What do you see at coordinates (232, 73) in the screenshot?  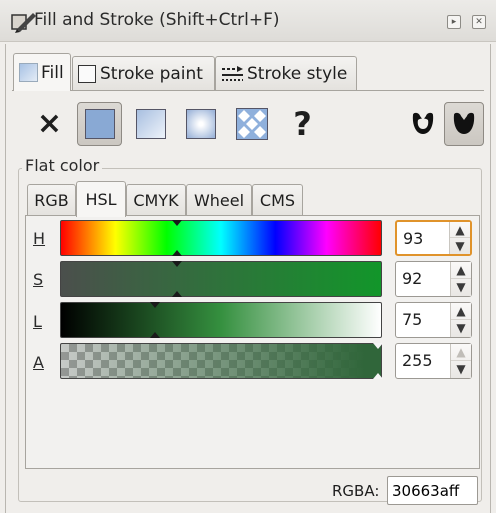 I see `stroke-style-icon` at bounding box center [232, 73].